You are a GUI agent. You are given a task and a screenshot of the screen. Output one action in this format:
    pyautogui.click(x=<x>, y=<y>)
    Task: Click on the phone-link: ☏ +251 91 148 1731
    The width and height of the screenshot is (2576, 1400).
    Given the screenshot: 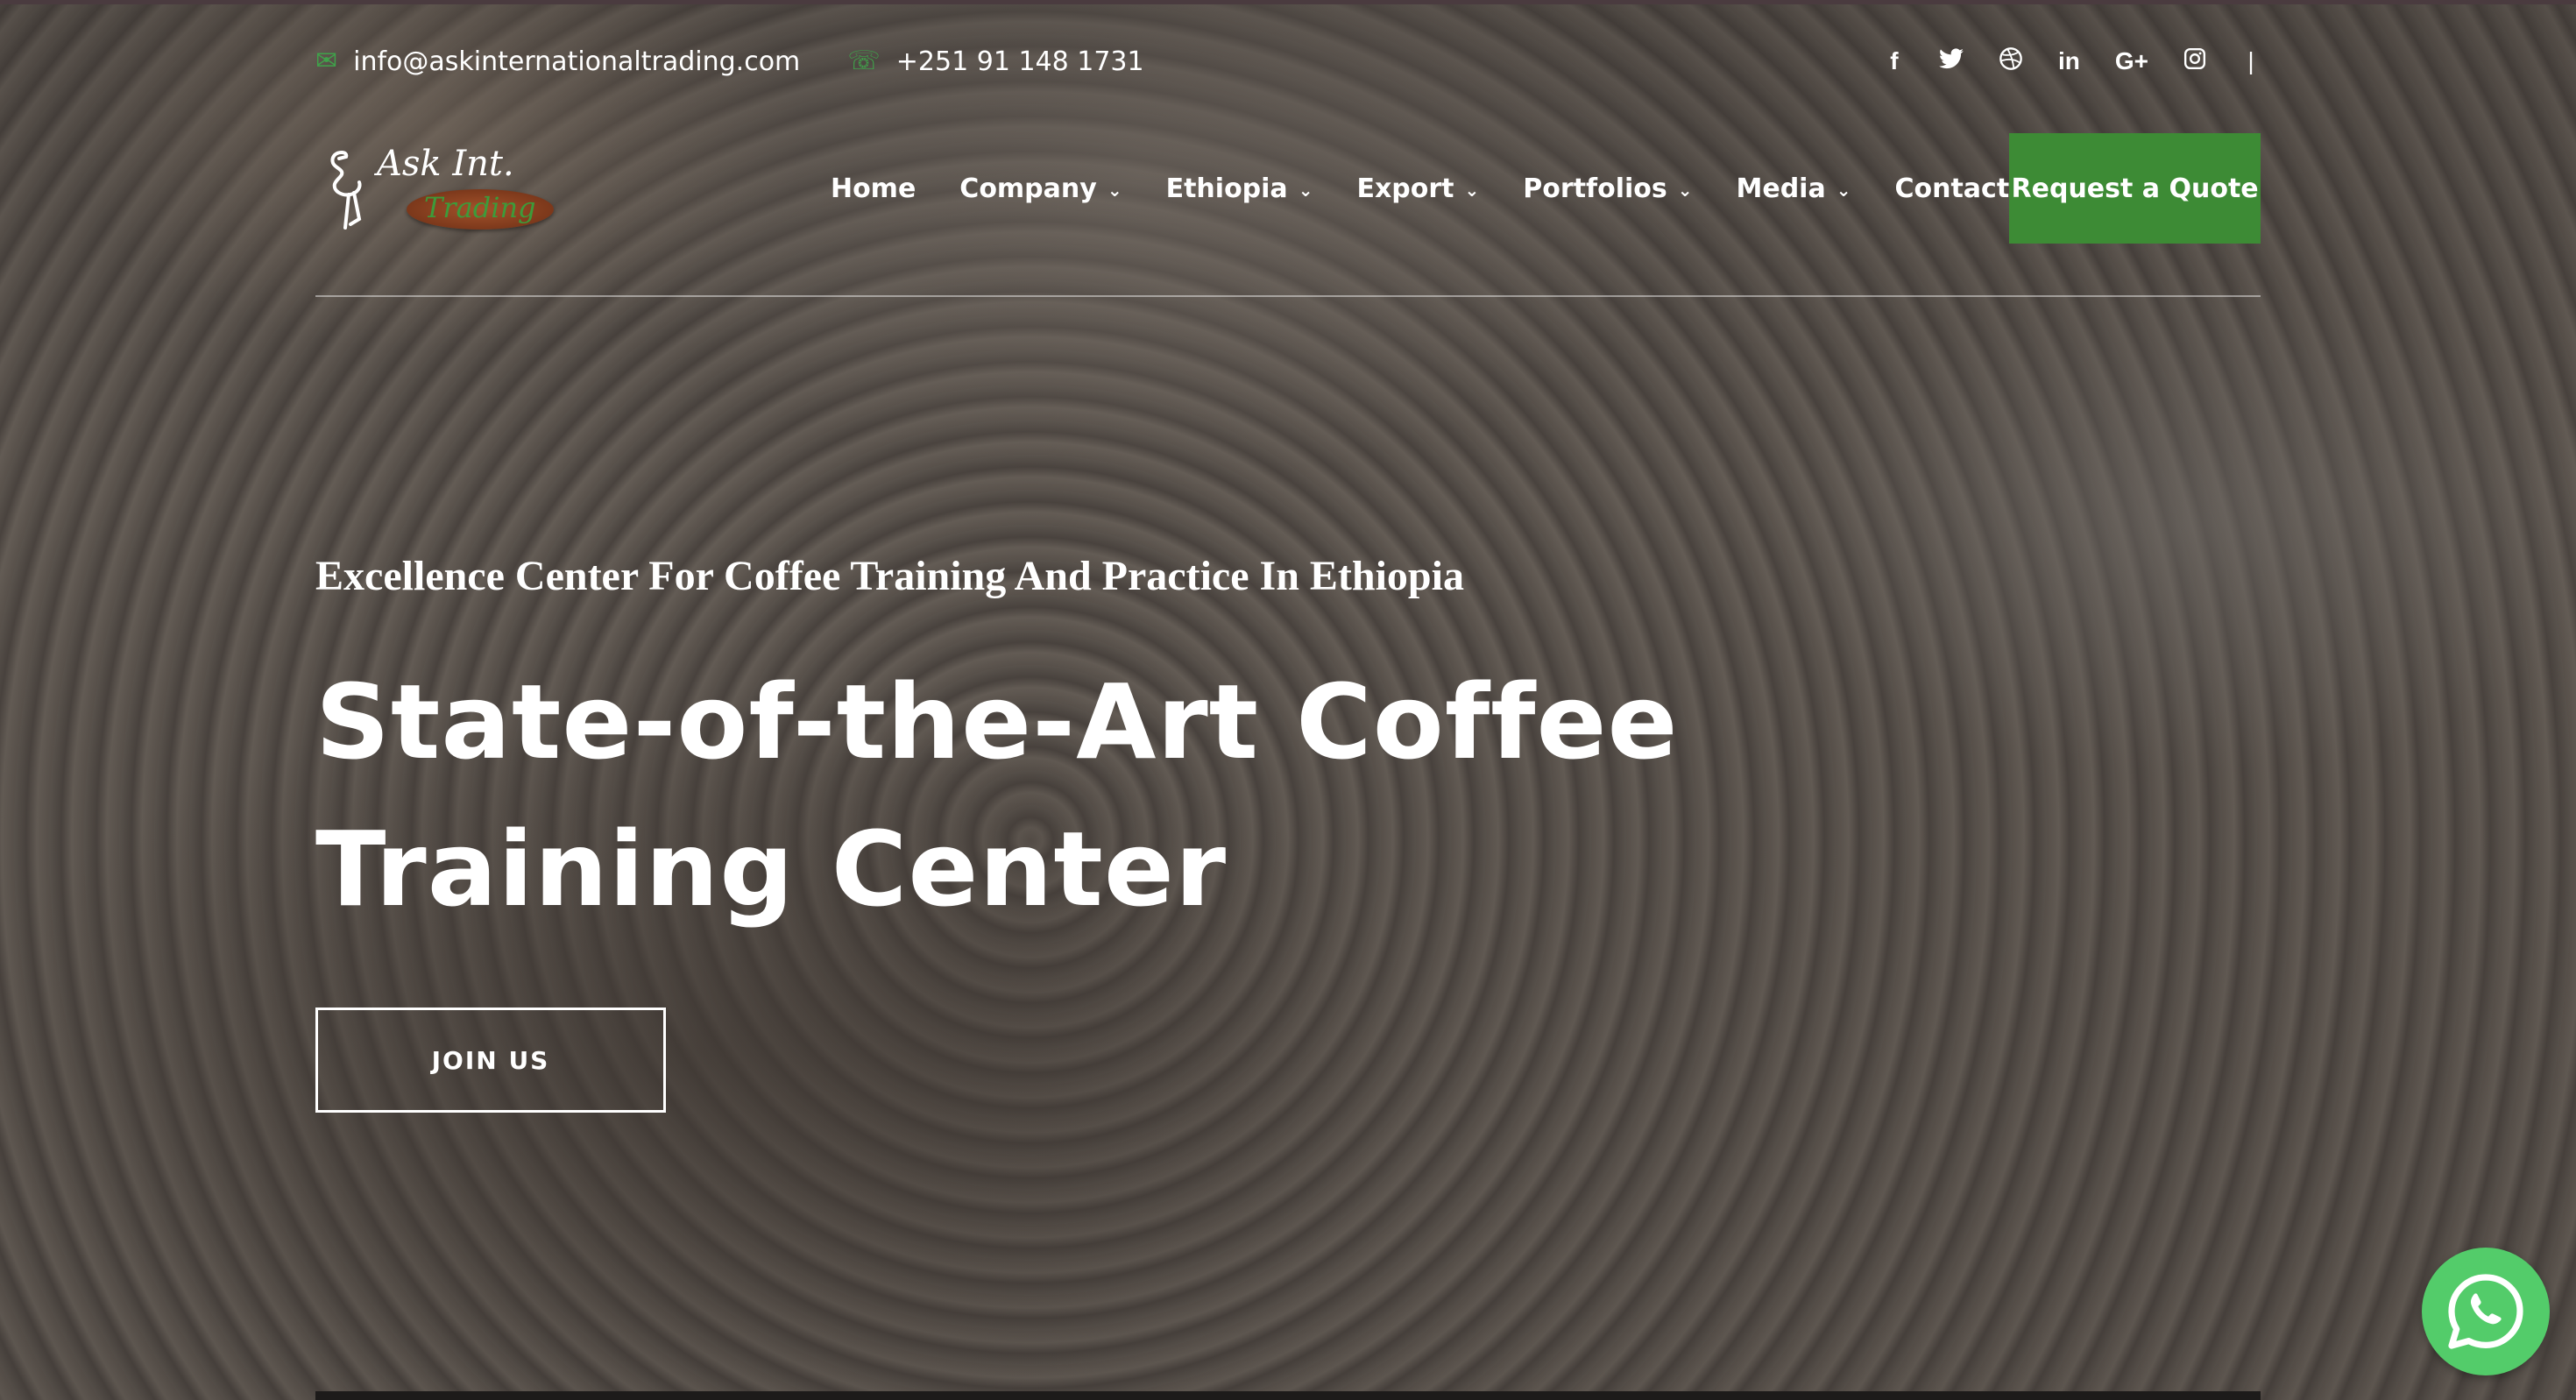 What is the action you would take?
    pyautogui.click(x=995, y=61)
    